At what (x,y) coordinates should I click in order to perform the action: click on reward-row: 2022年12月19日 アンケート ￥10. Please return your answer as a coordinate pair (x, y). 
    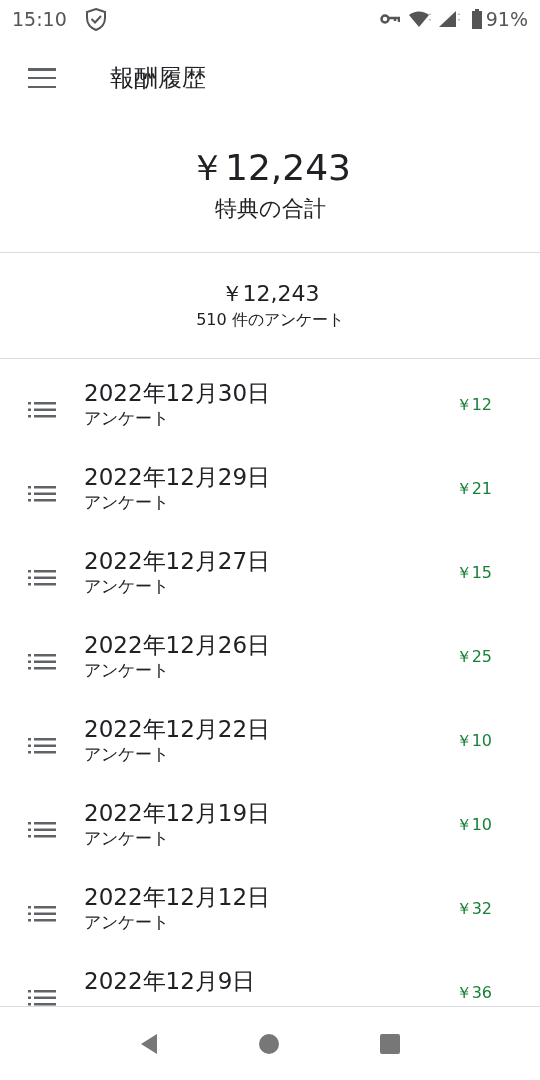
    Looking at the image, I should click on (270, 841).